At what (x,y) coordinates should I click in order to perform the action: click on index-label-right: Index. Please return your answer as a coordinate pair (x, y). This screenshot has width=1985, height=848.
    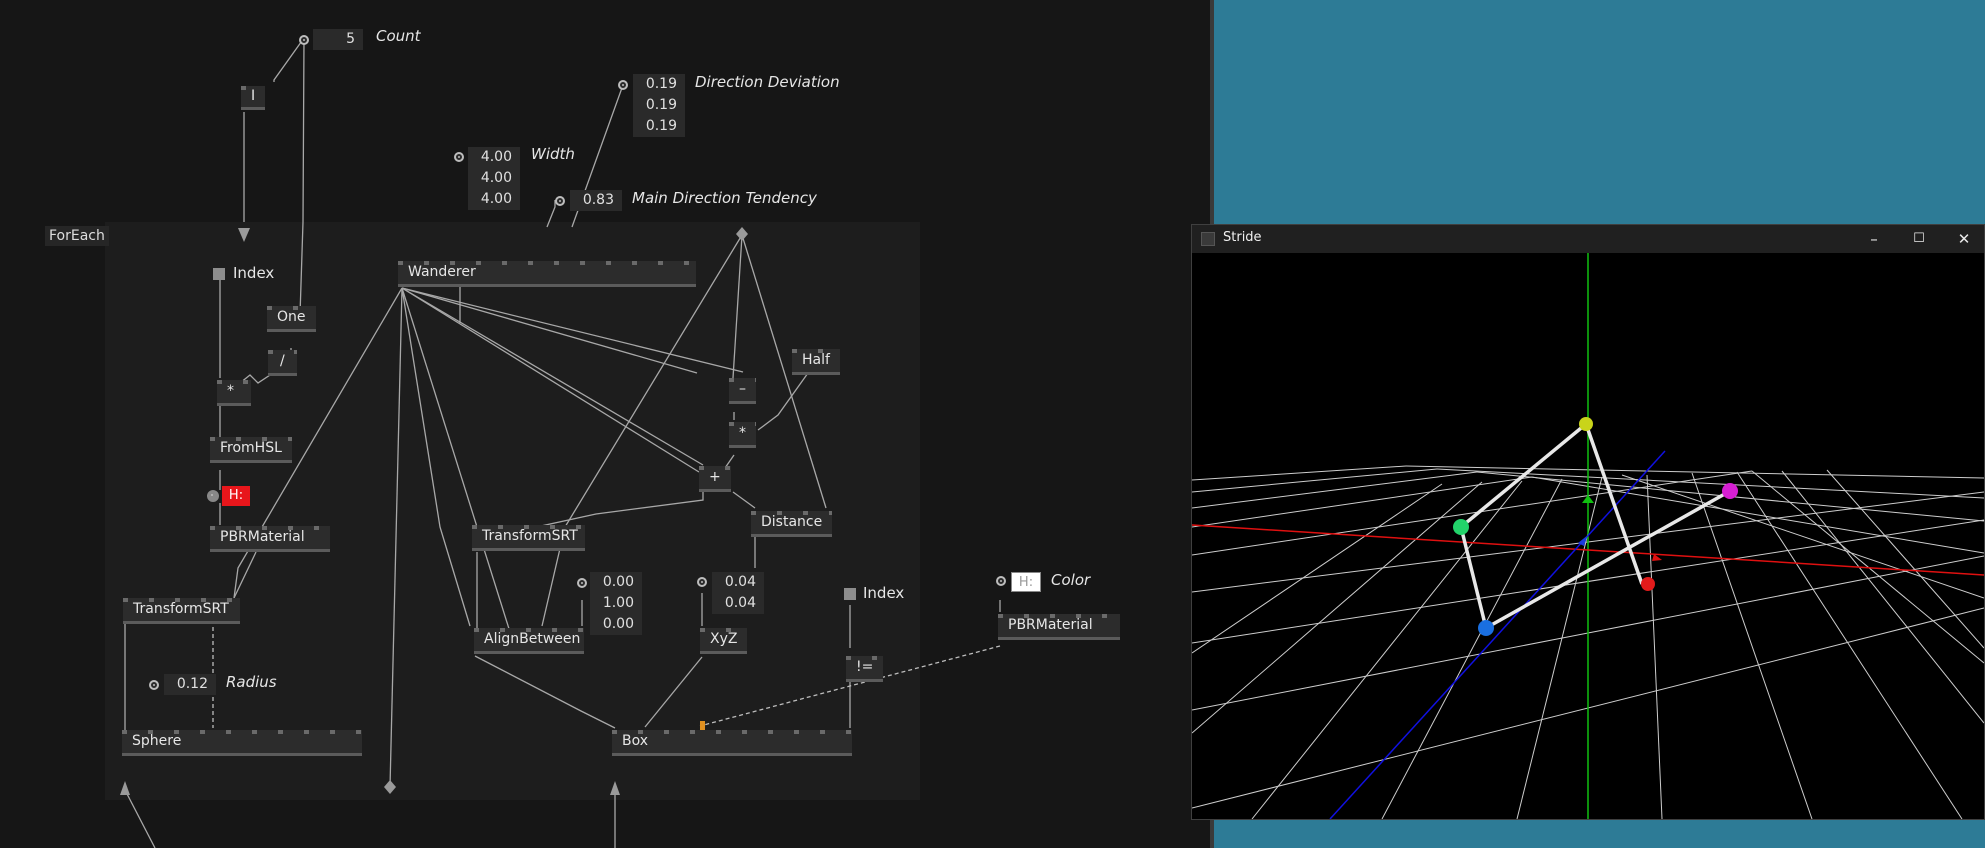
    Looking at the image, I should click on (884, 593).